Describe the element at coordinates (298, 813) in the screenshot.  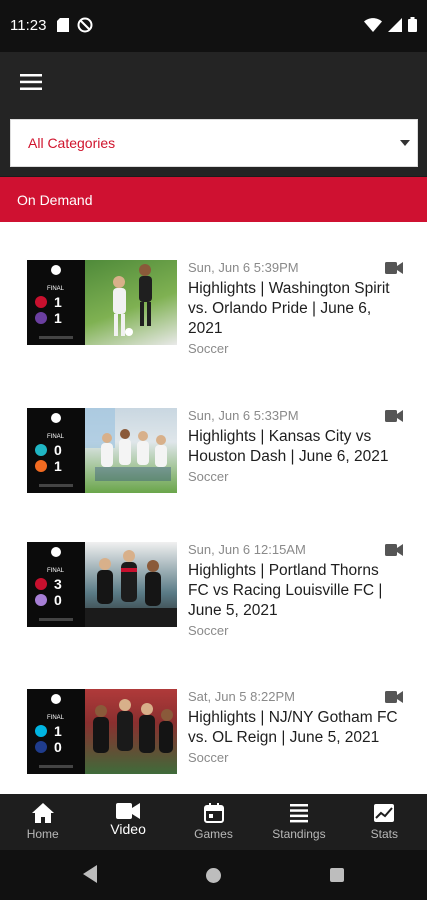
I see `list-icon` at that location.